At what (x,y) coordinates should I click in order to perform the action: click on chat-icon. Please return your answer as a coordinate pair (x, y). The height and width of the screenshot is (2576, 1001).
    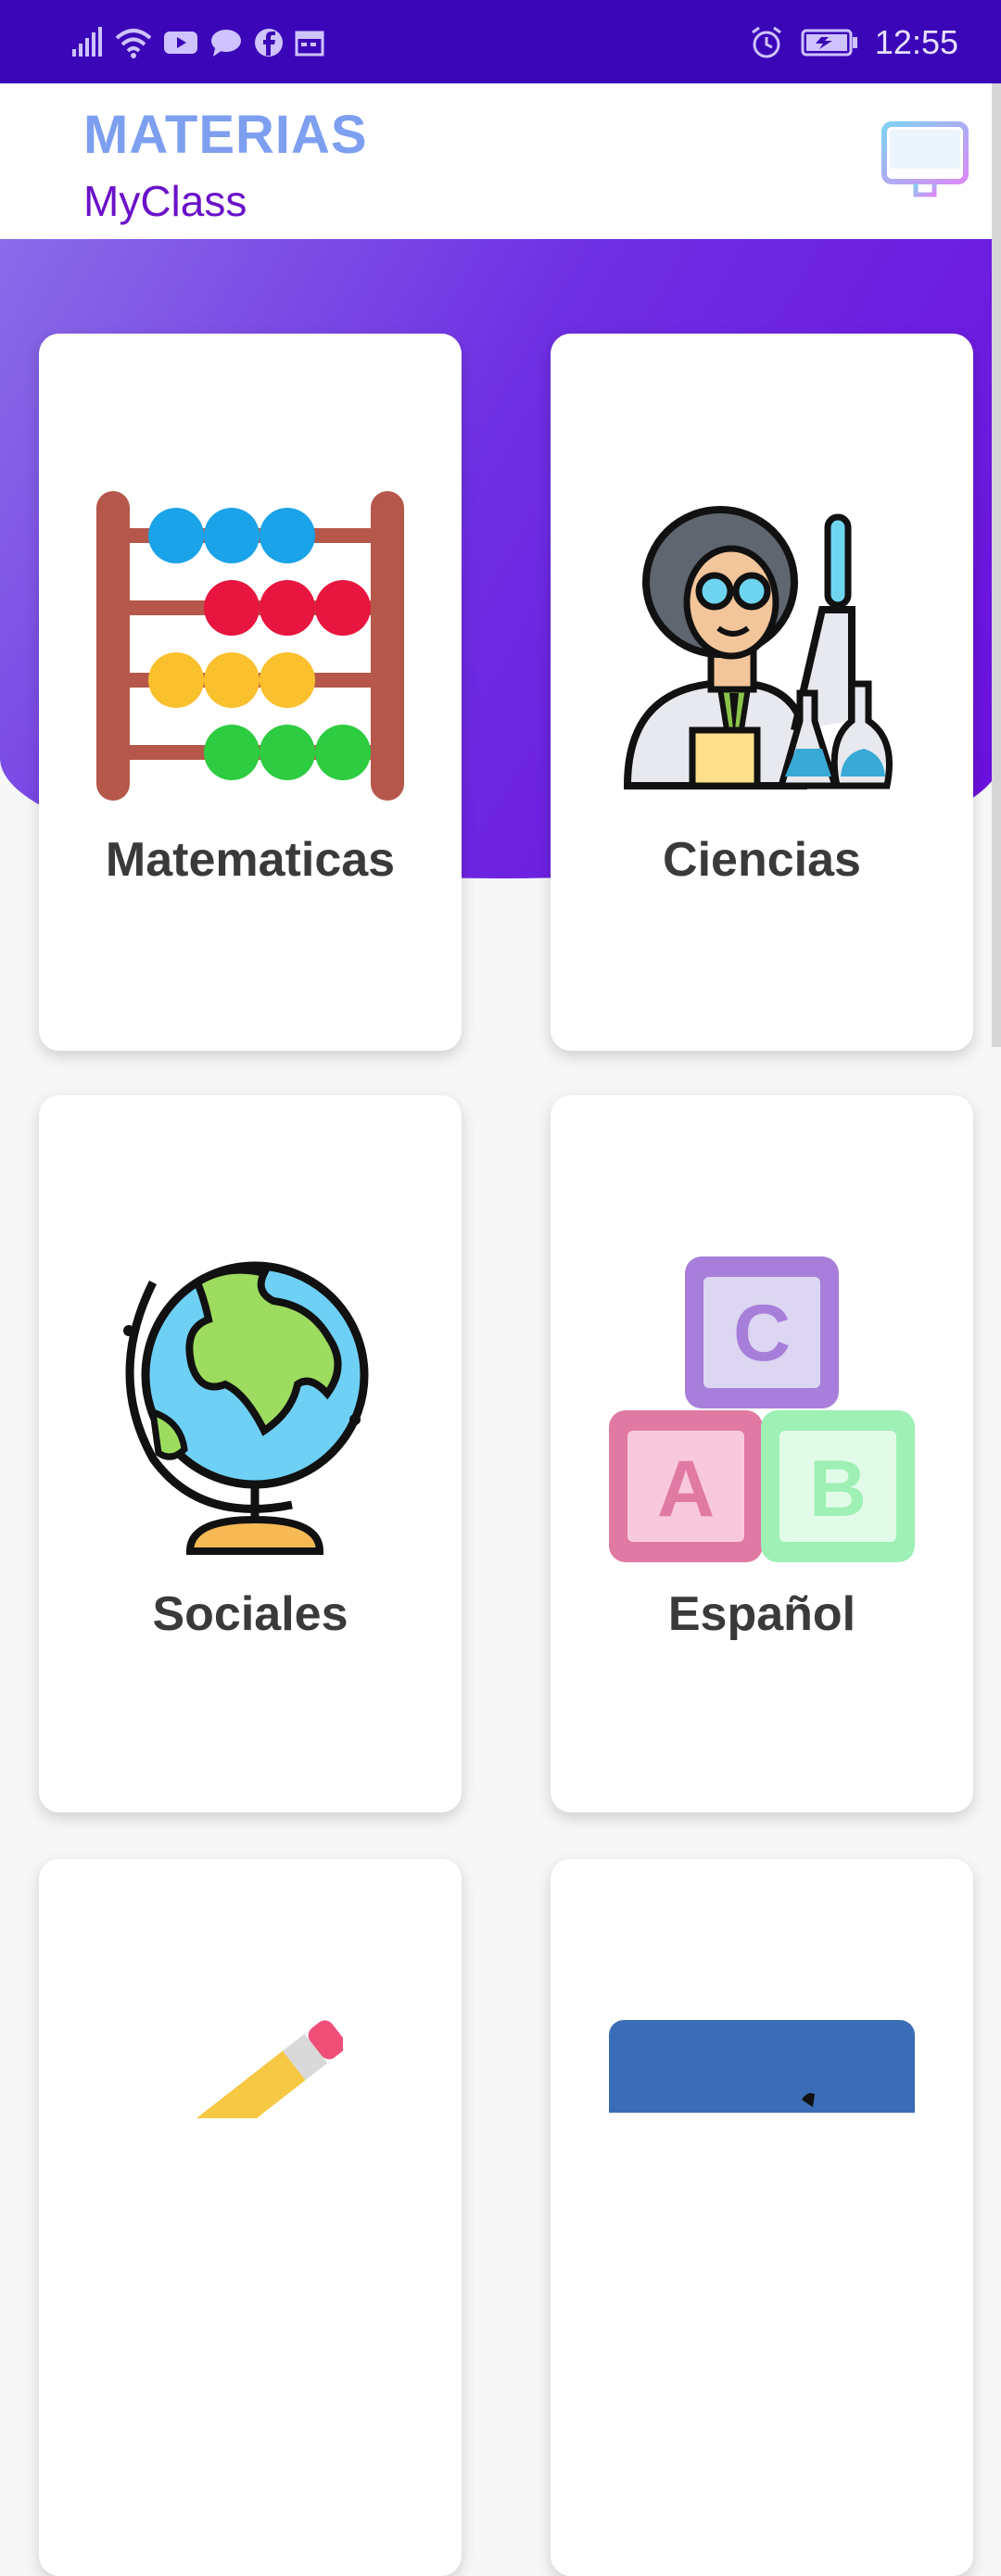
    Looking at the image, I should click on (226, 43).